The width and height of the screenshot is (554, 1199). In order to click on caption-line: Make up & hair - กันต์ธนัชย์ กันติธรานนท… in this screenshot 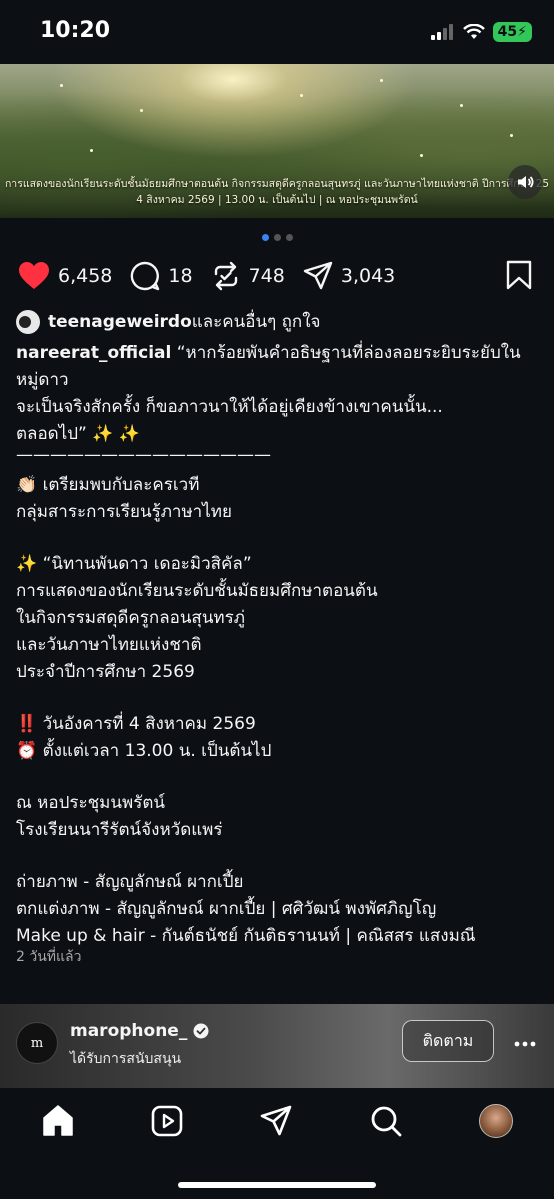, I will do `click(246, 936)`.